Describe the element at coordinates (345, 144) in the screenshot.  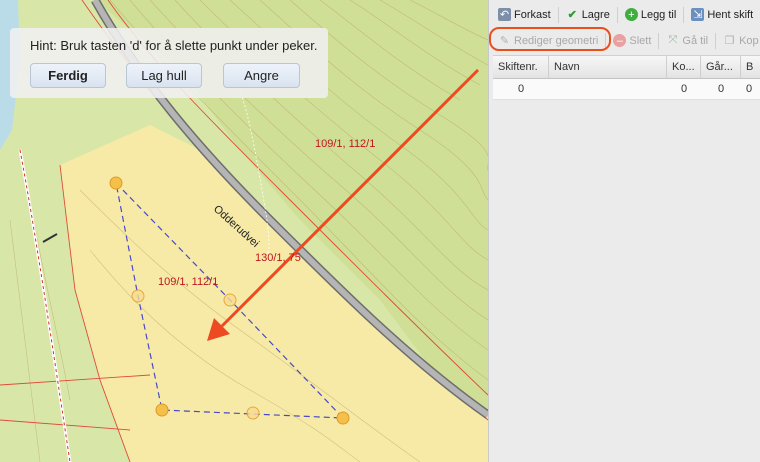
I see `parcel-label-top: 109/1, 112/1` at that location.